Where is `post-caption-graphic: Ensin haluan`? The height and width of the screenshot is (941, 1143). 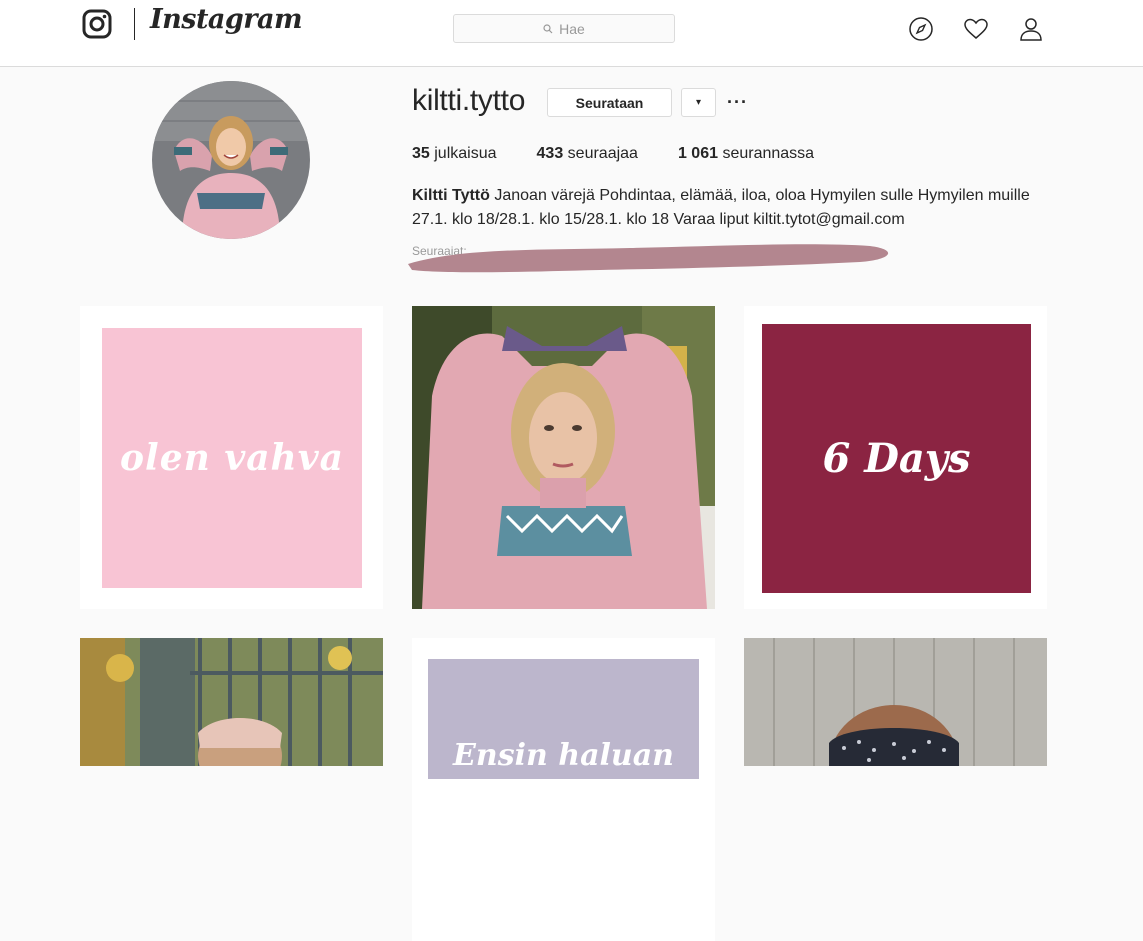
post-caption-graphic: Ensin haluan is located at coordinates (563, 755).